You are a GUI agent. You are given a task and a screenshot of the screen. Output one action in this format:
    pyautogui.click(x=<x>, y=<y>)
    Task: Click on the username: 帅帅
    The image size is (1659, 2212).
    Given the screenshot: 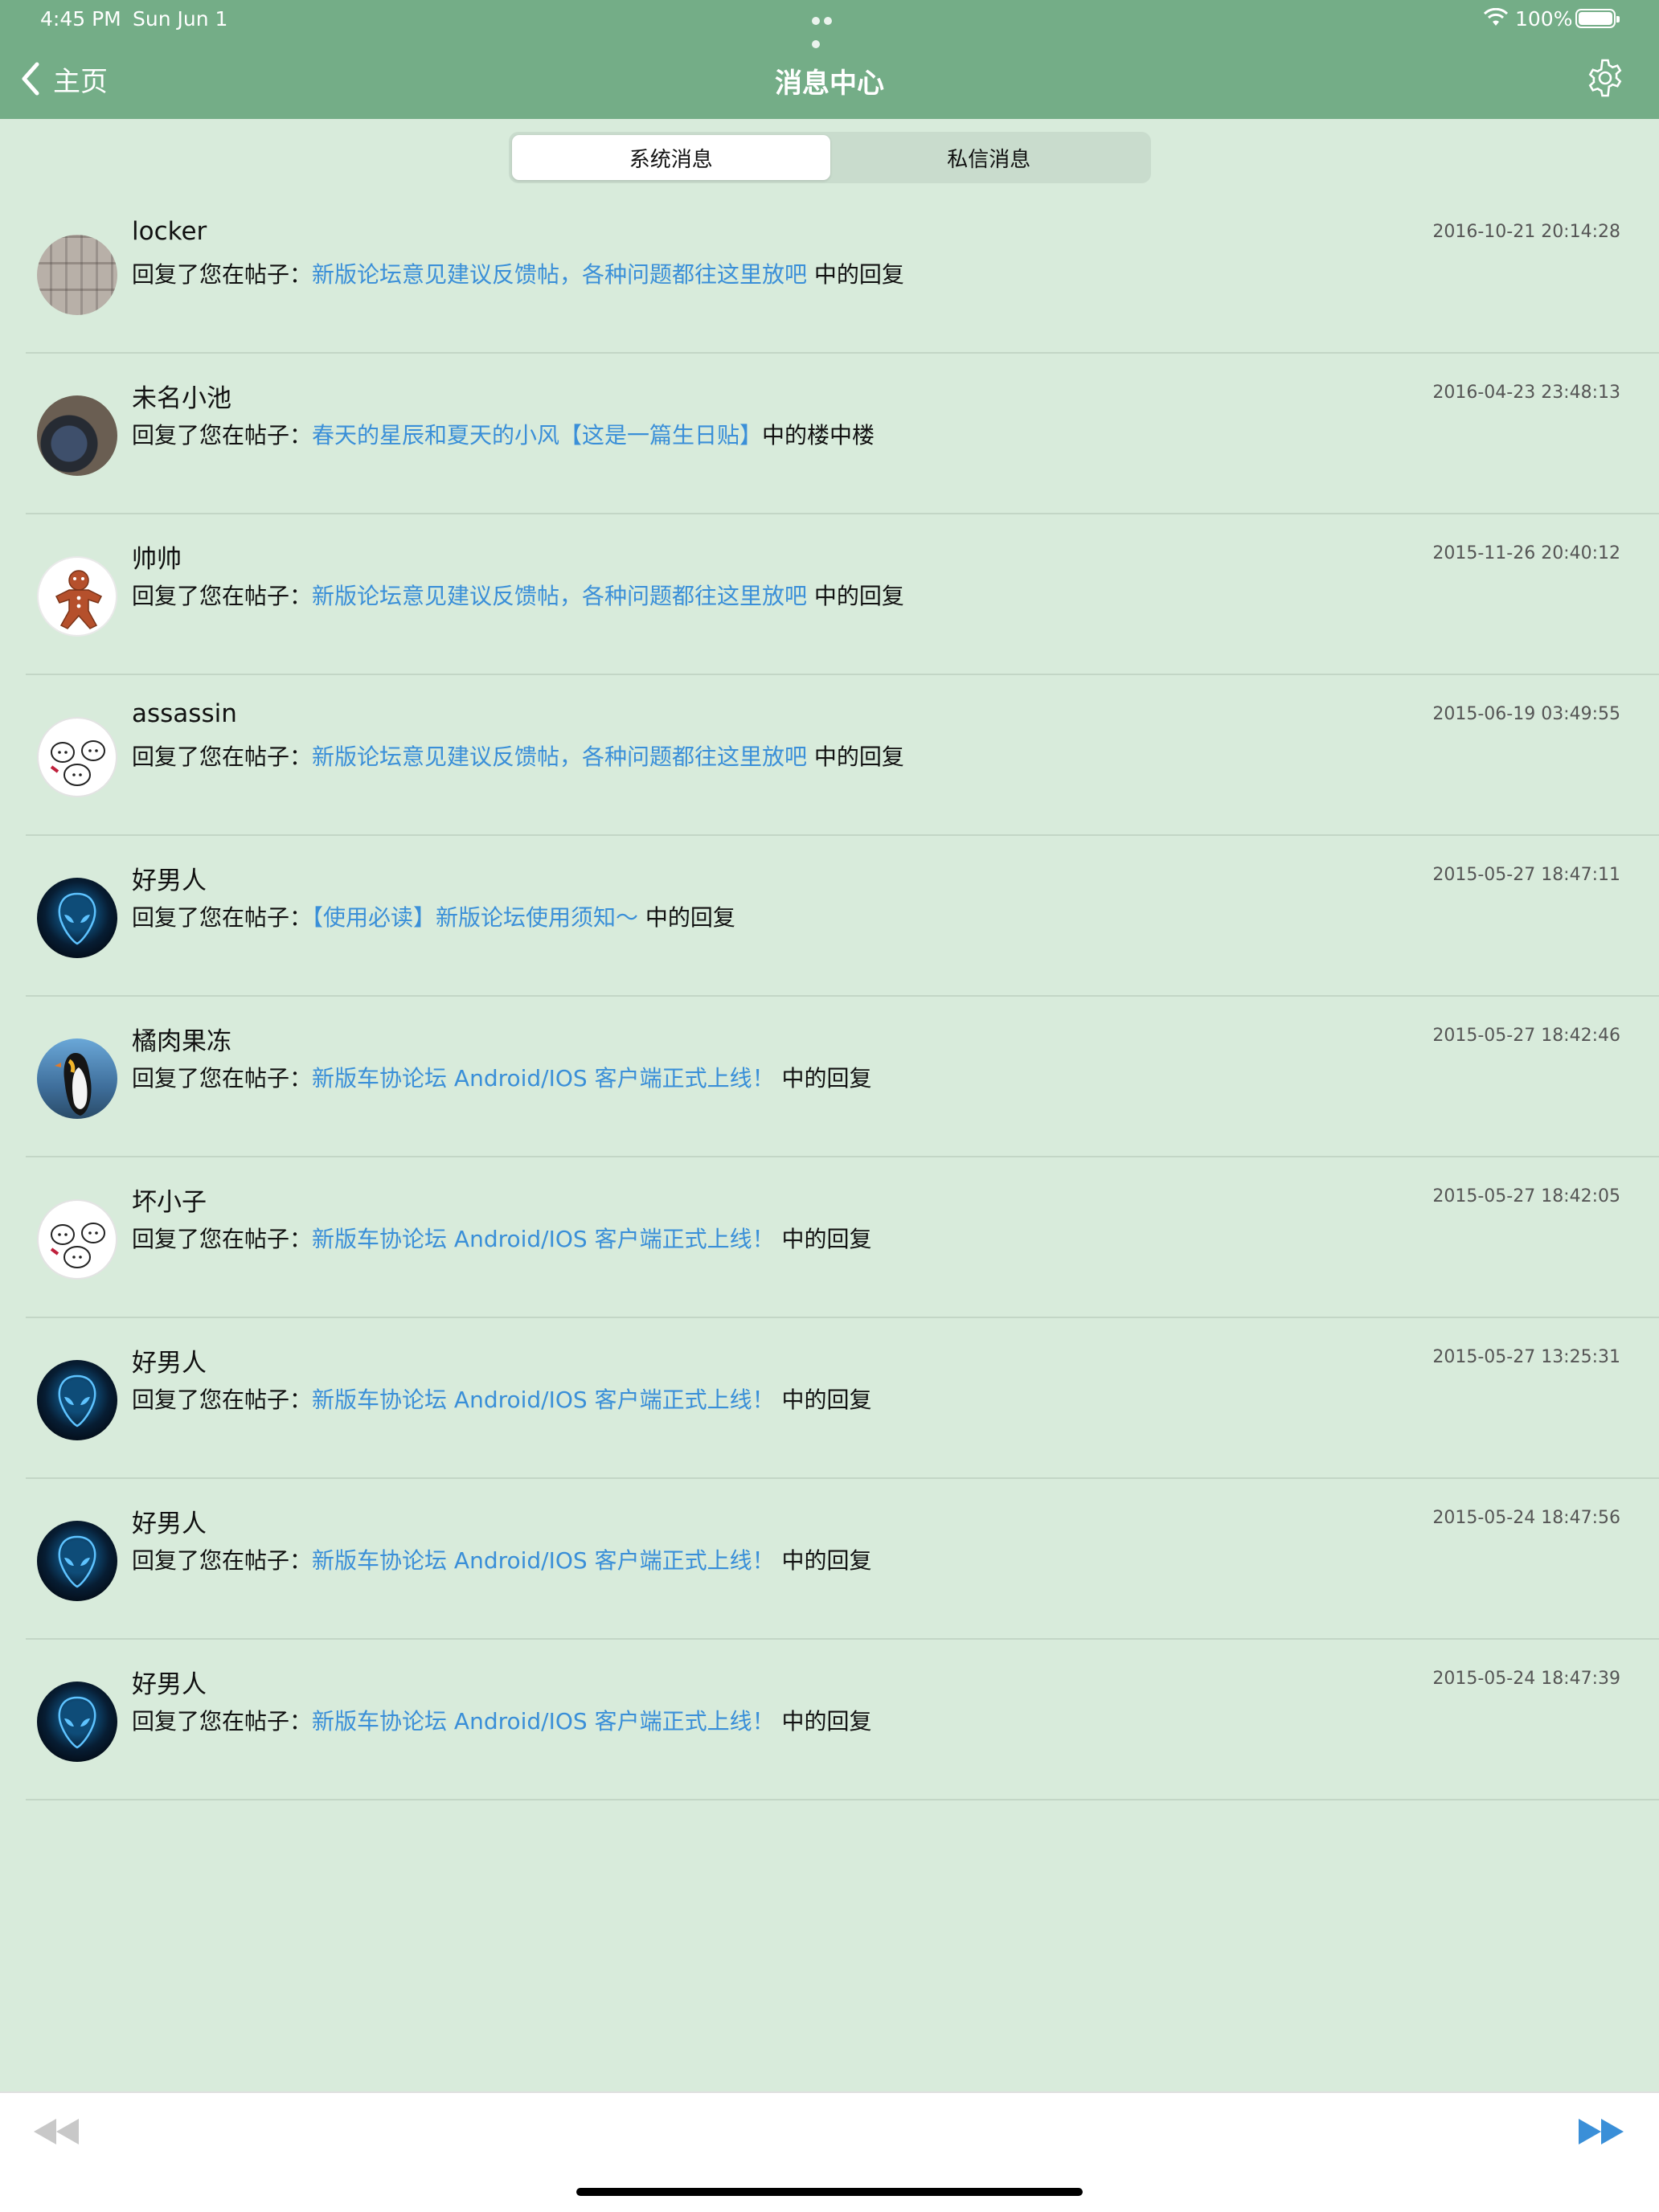 What is the action you would take?
    pyautogui.click(x=157, y=557)
    